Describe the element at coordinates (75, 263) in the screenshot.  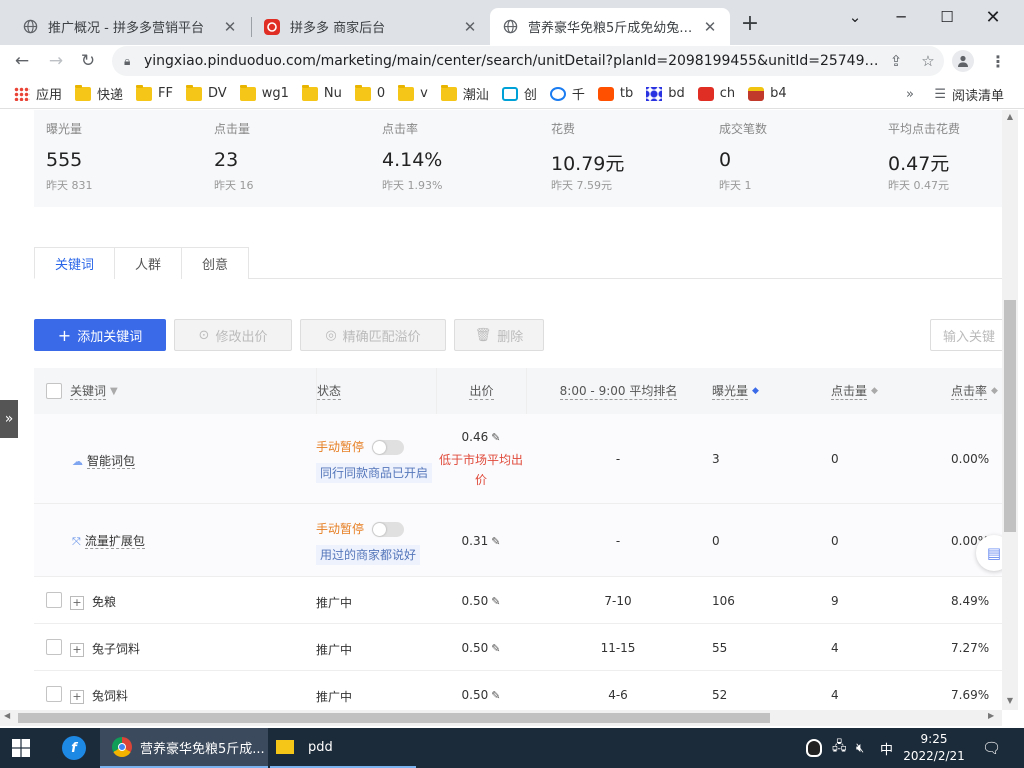
I see `tab-keywords: 关键词` at that location.